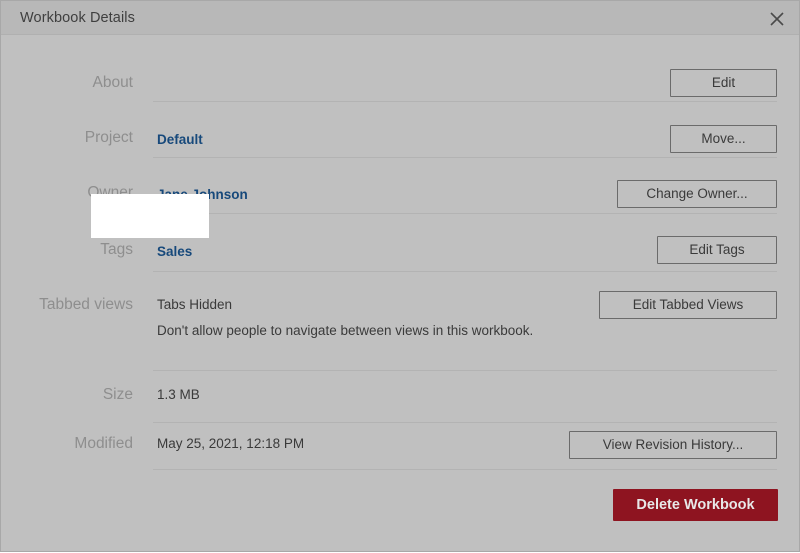 The width and height of the screenshot is (800, 553). I want to click on dialog-titlebar: Workbook Details, so click(400, 18).